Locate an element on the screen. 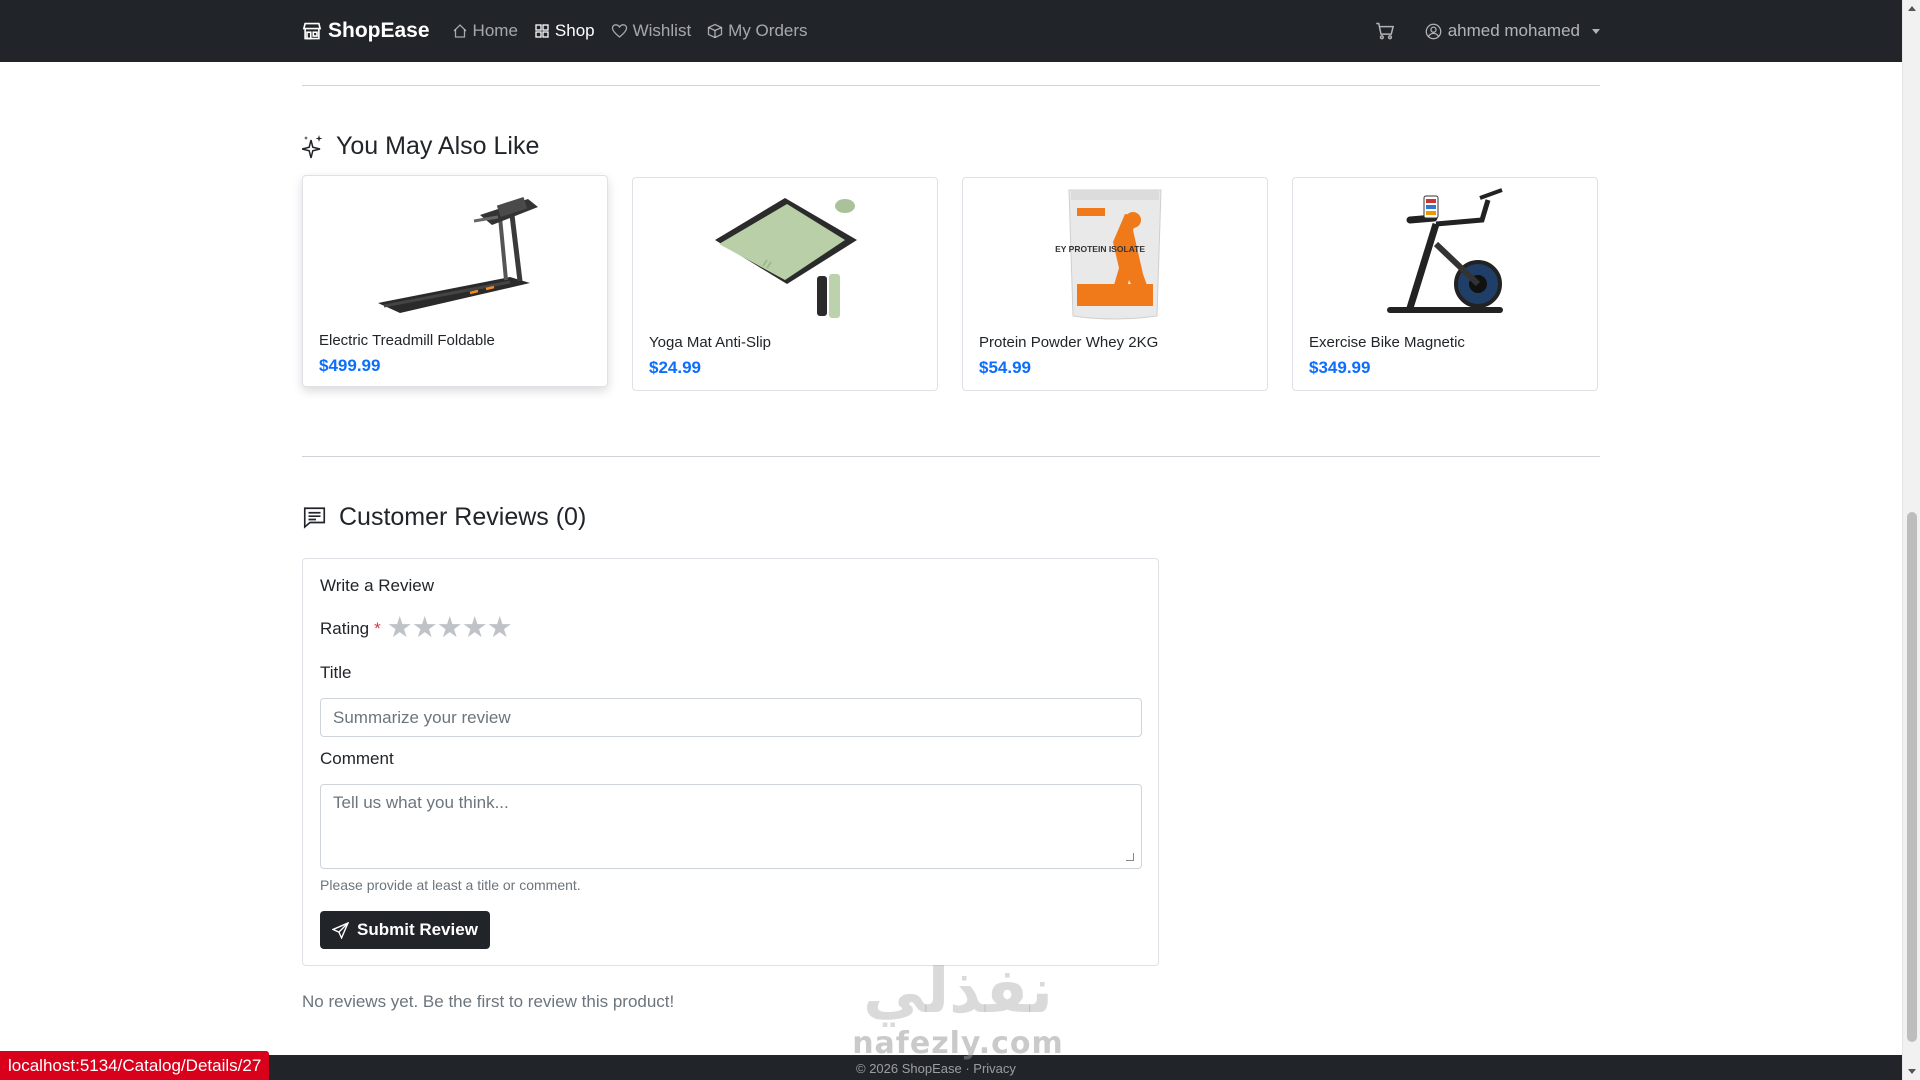  navbar-right: ahmed mohamed is located at coordinates (1487, 31).